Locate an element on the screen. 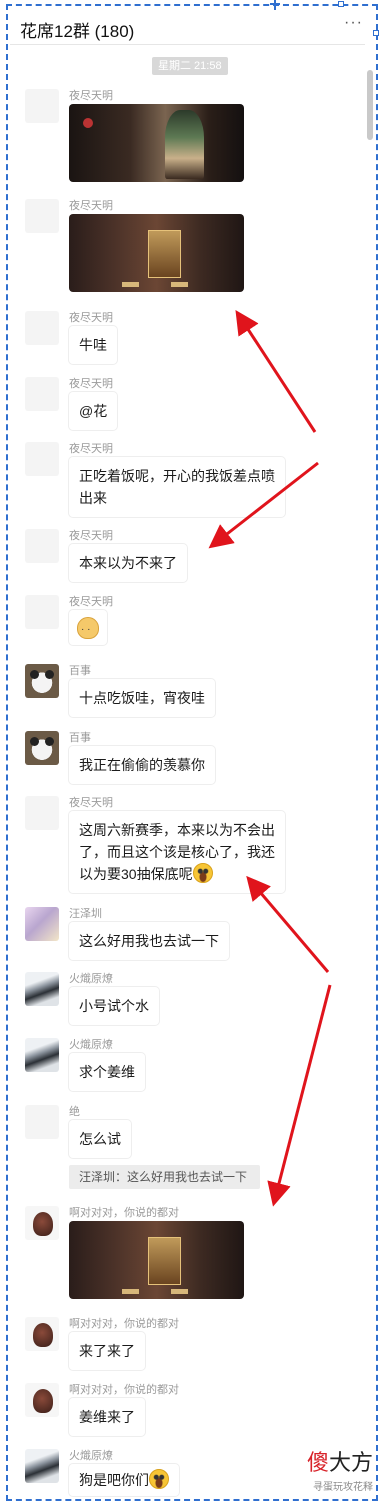 The height and width of the screenshot is (1507, 385). text-bubble: 狗是吧你们 is located at coordinates (124, 1480).